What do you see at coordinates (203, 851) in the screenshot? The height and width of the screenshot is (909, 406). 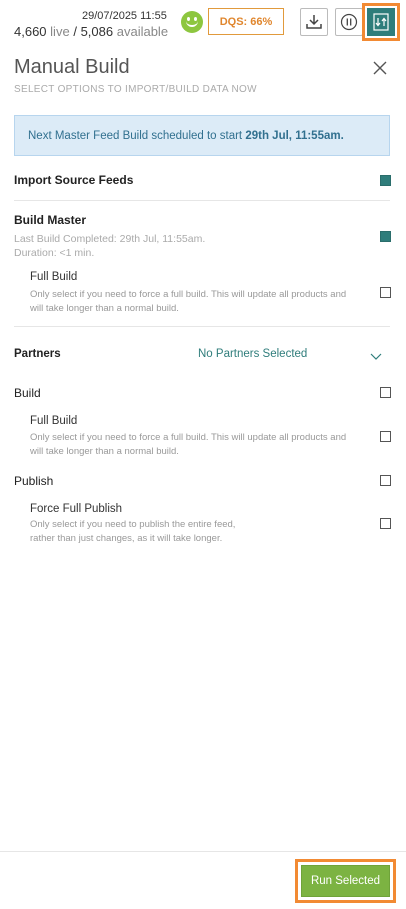 I see `footer-divider` at bounding box center [203, 851].